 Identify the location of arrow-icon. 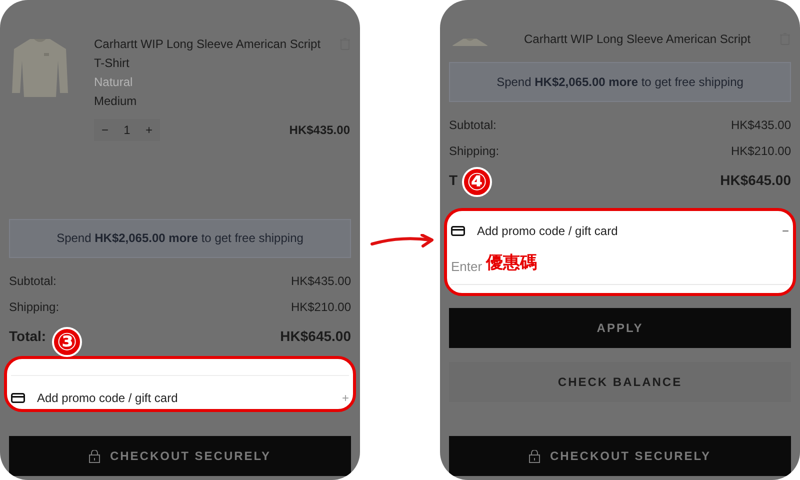
(402, 241).